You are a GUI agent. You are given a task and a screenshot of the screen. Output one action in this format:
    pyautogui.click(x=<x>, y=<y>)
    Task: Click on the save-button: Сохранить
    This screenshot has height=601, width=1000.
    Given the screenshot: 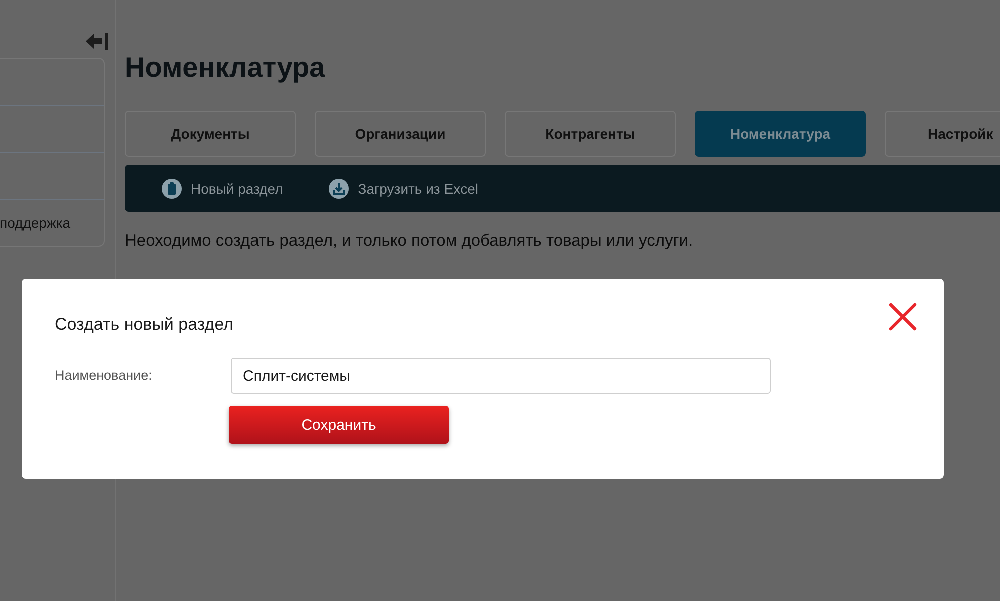 What is the action you would take?
    pyautogui.click(x=339, y=425)
    